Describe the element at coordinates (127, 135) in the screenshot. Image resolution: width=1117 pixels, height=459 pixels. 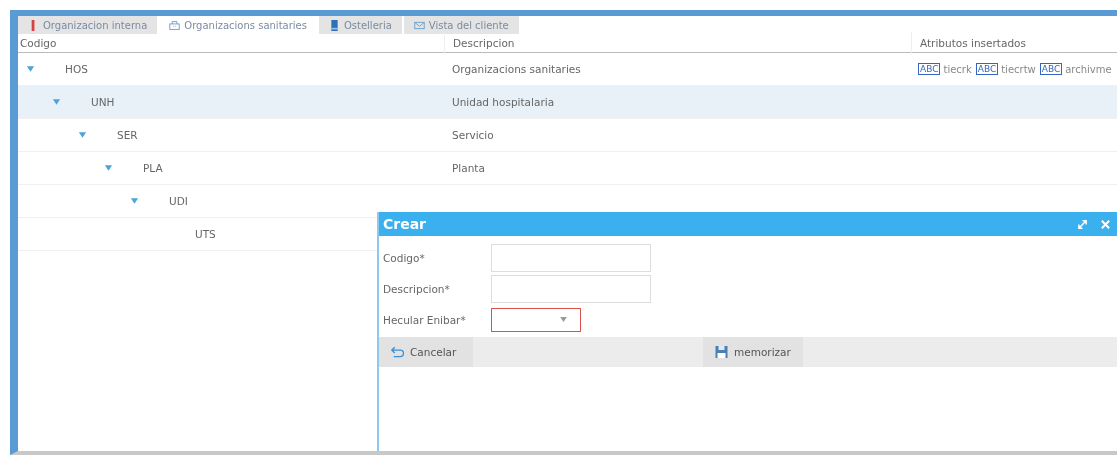
I see `code-text: SER` at that location.